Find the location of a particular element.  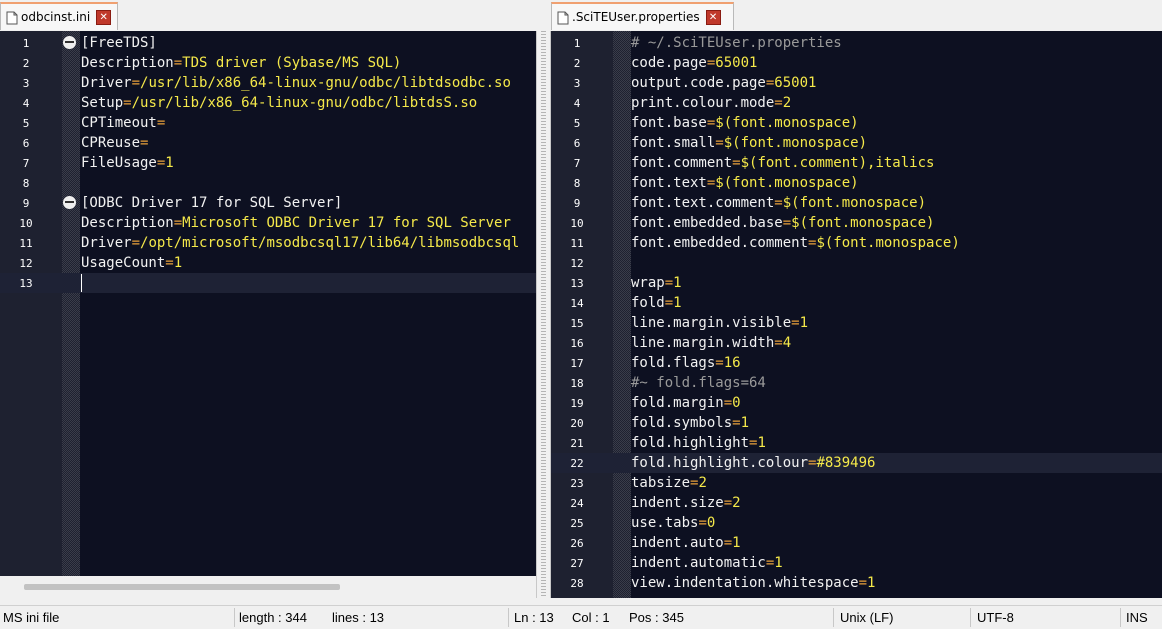

code-line: 21 fold.highlight=1 is located at coordinates (856, 443).